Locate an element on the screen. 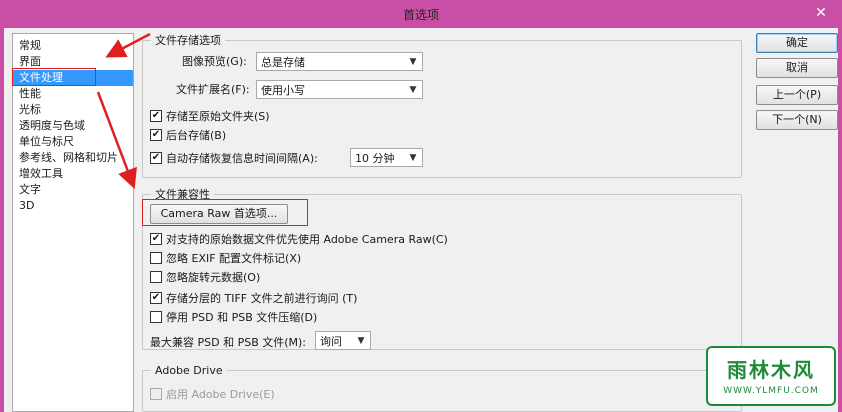 This screenshot has height=412, width=842. watermark-url-text: WWW.YLMFU.COM is located at coordinates (771, 391).